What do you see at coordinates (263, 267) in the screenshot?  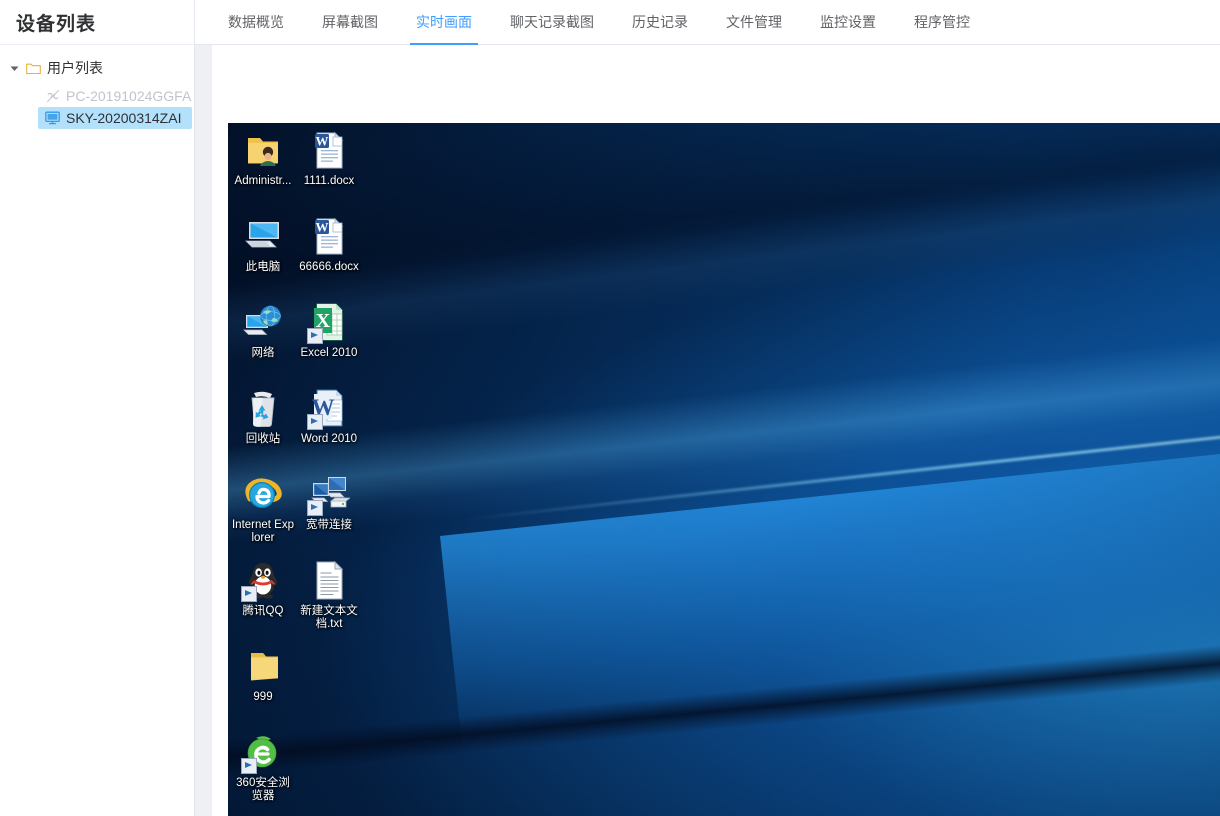 I see `desktop-icon-label: 此电脑` at bounding box center [263, 267].